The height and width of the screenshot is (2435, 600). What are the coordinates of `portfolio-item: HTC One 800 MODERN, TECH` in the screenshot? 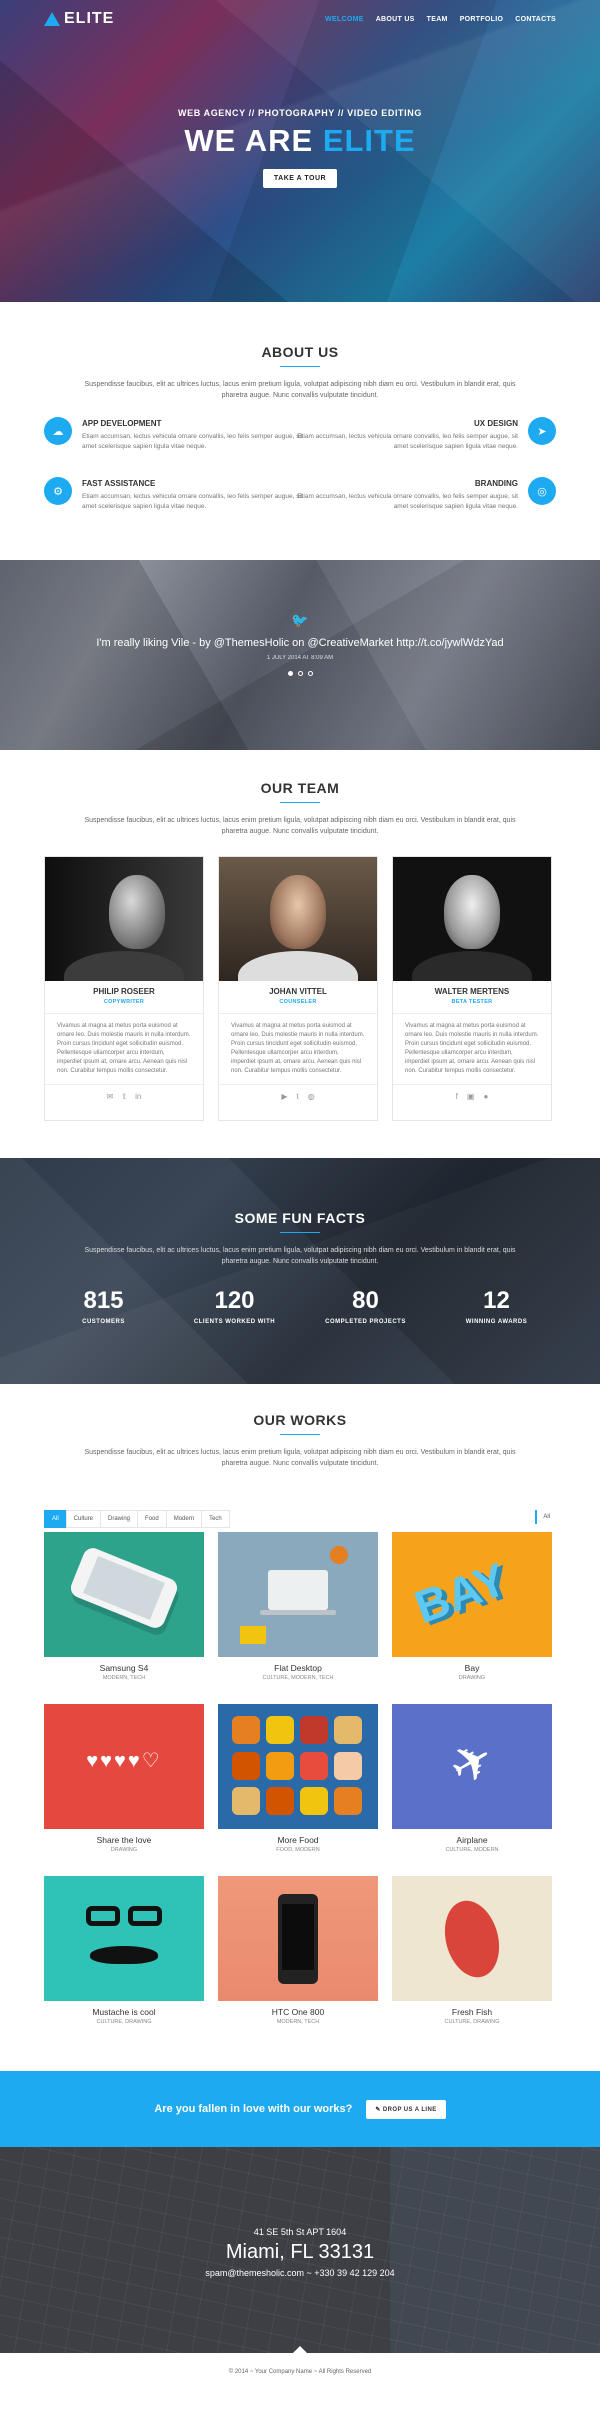 It's located at (298, 1958).